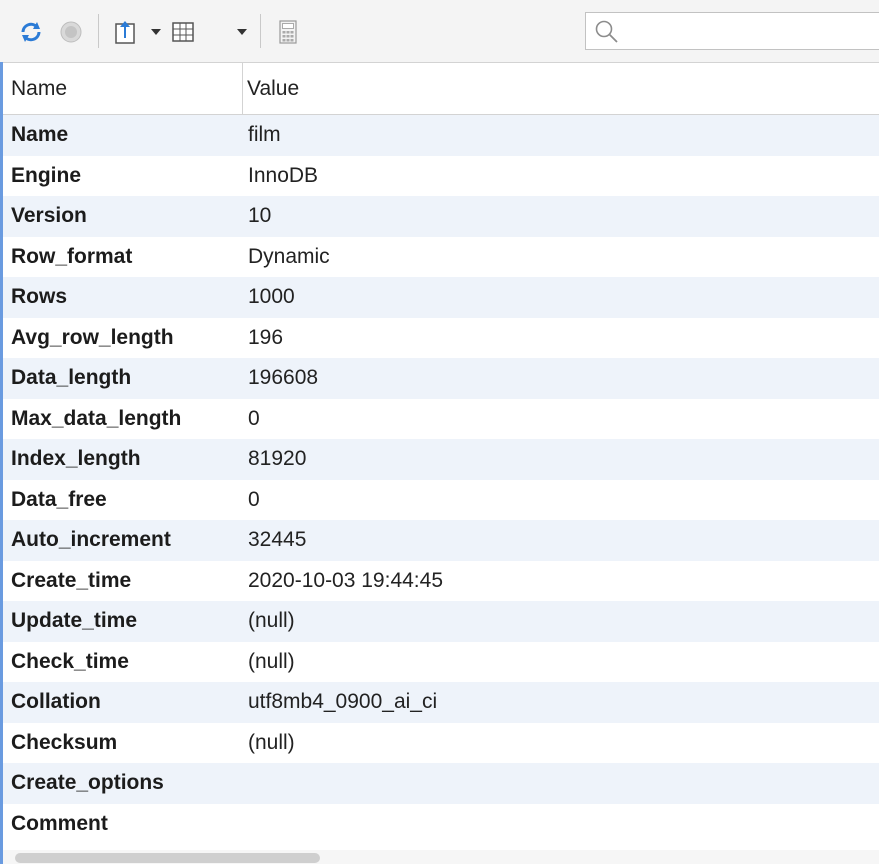  What do you see at coordinates (441, 216) in the screenshot?
I see `table-row: Version 10` at bounding box center [441, 216].